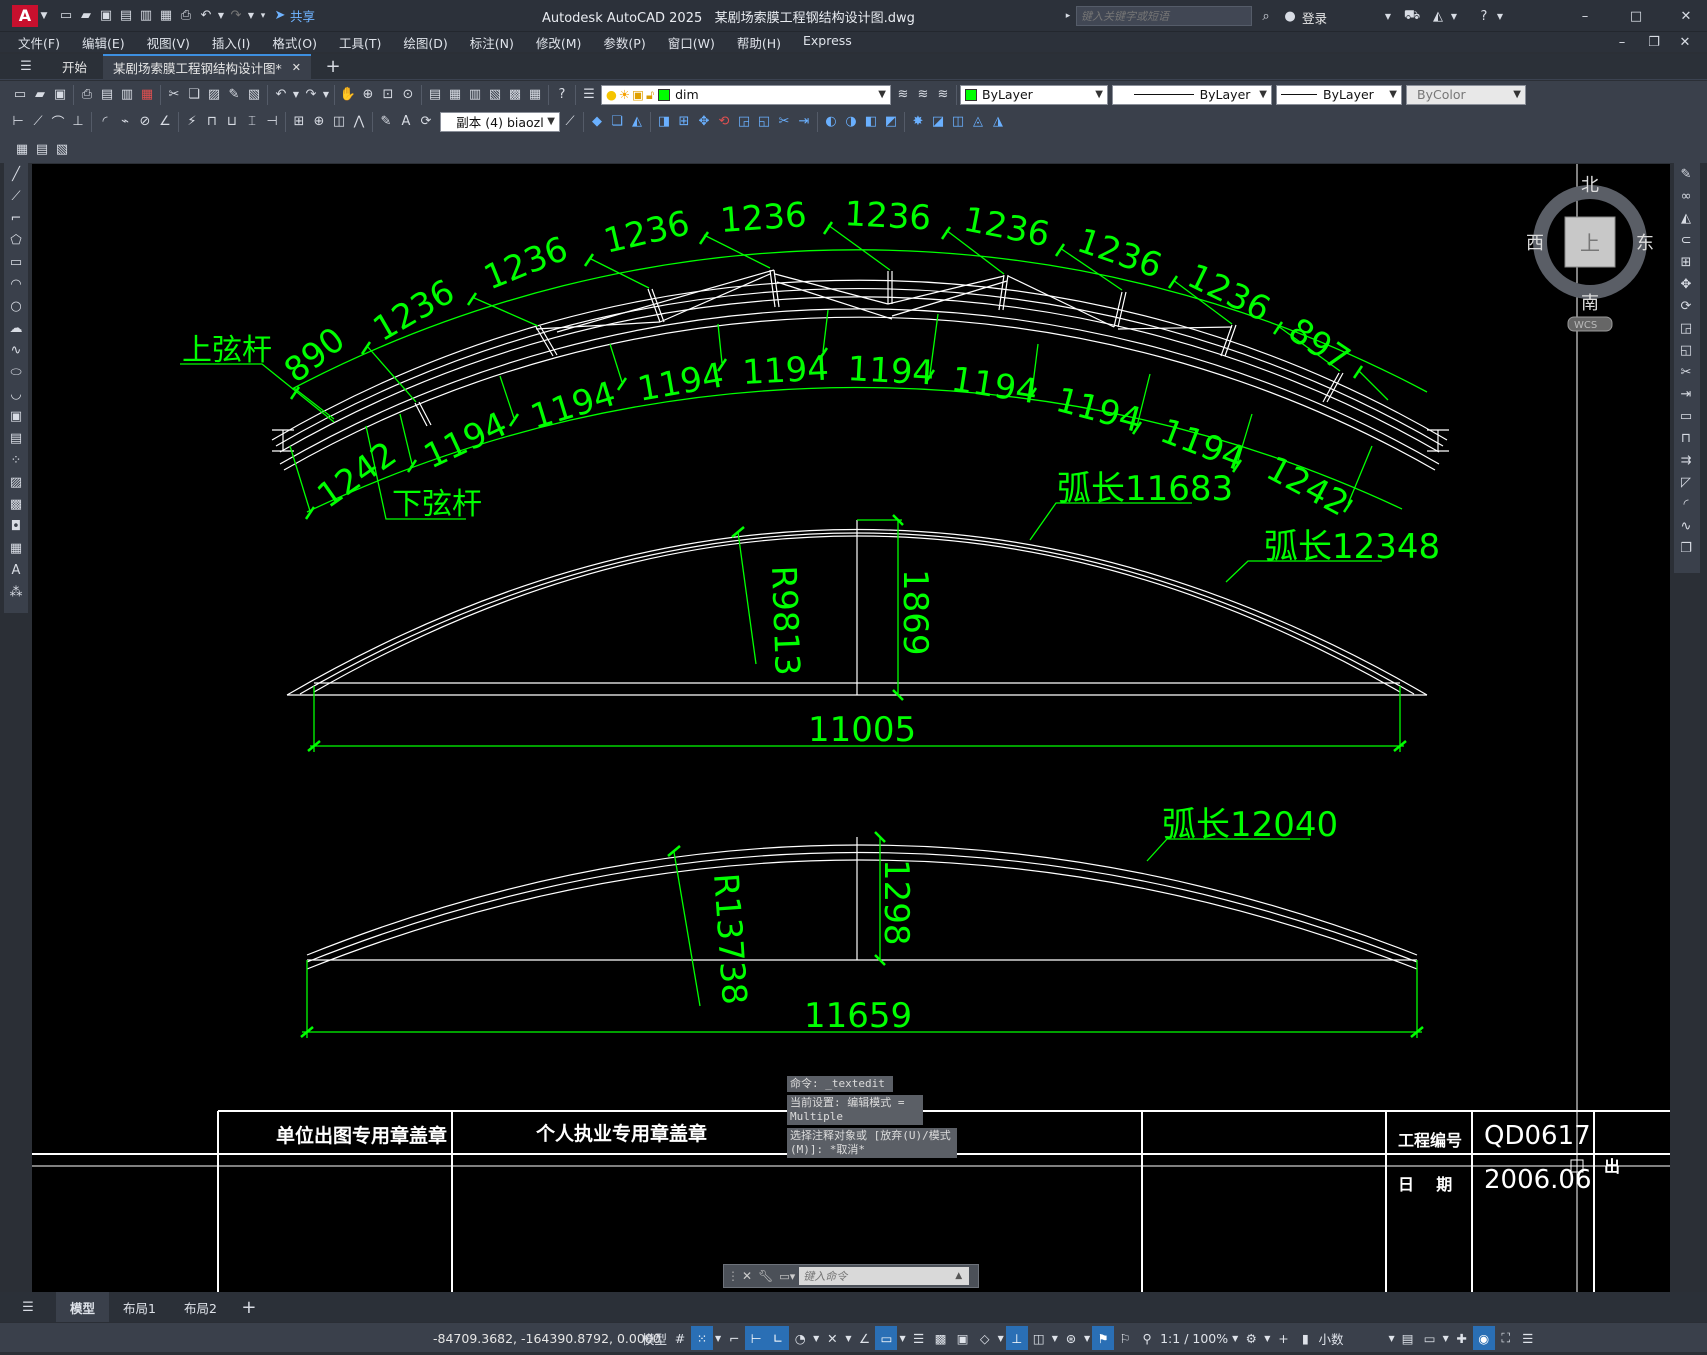  I want to click on viewcube-south: 南, so click(1590, 303).